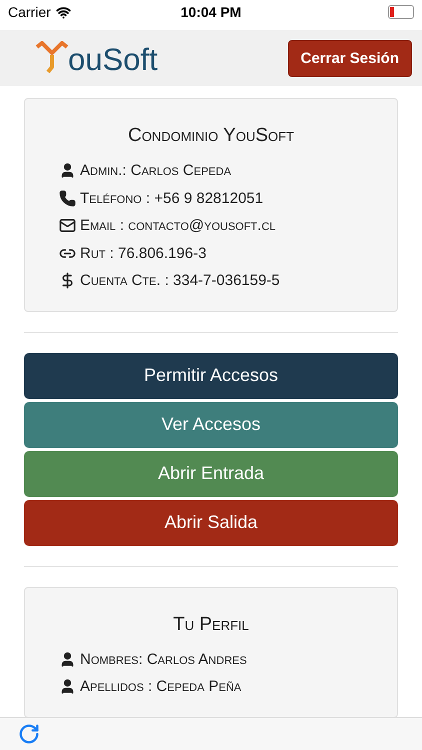 Image resolution: width=422 pixels, height=750 pixels. What do you see at coordinates (211, 473) in the screenshot?
I see `action-button: Abrir Entrada` at bounding box center [211, 473].